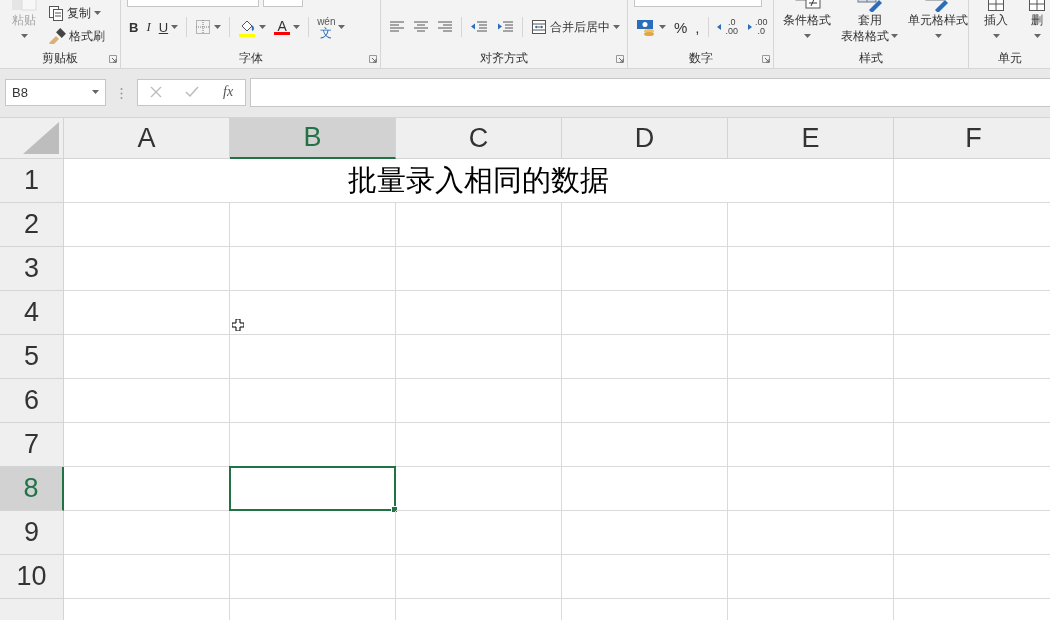  Describe the element at coordinates (155, 92) in the screenshot. I see `close-icon` at that location.